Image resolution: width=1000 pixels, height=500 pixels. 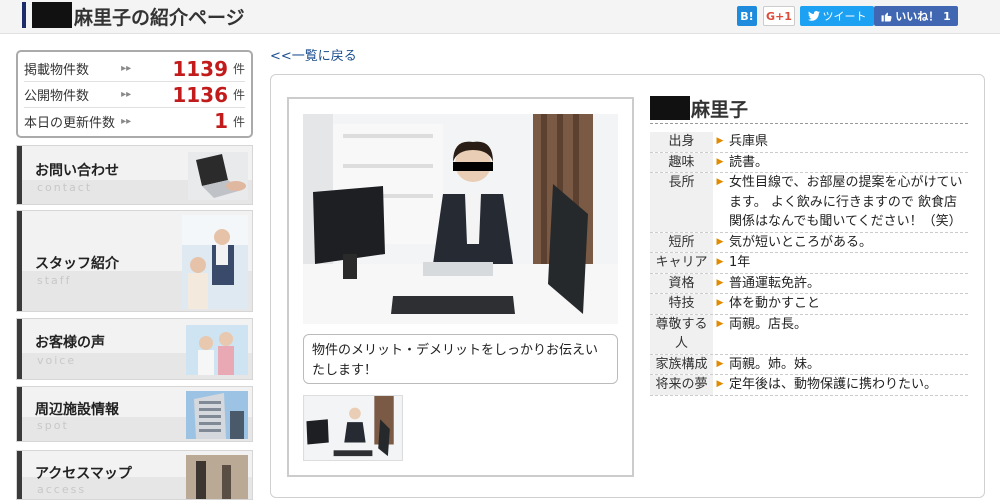 What do you see at coordinates (134, 175) in the screenshot?
I see `nav-contact: お問い合わせ contact` at bounding box center [134, 175].